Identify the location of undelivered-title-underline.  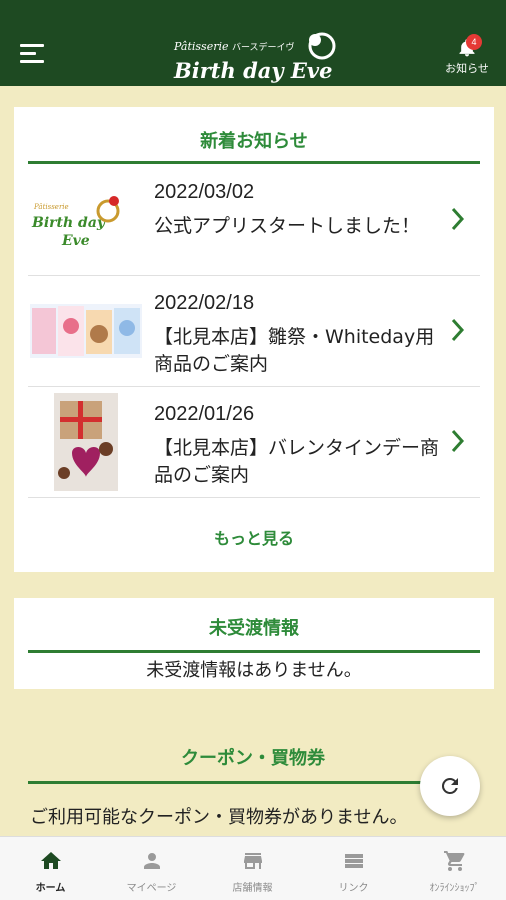
(254, 651).